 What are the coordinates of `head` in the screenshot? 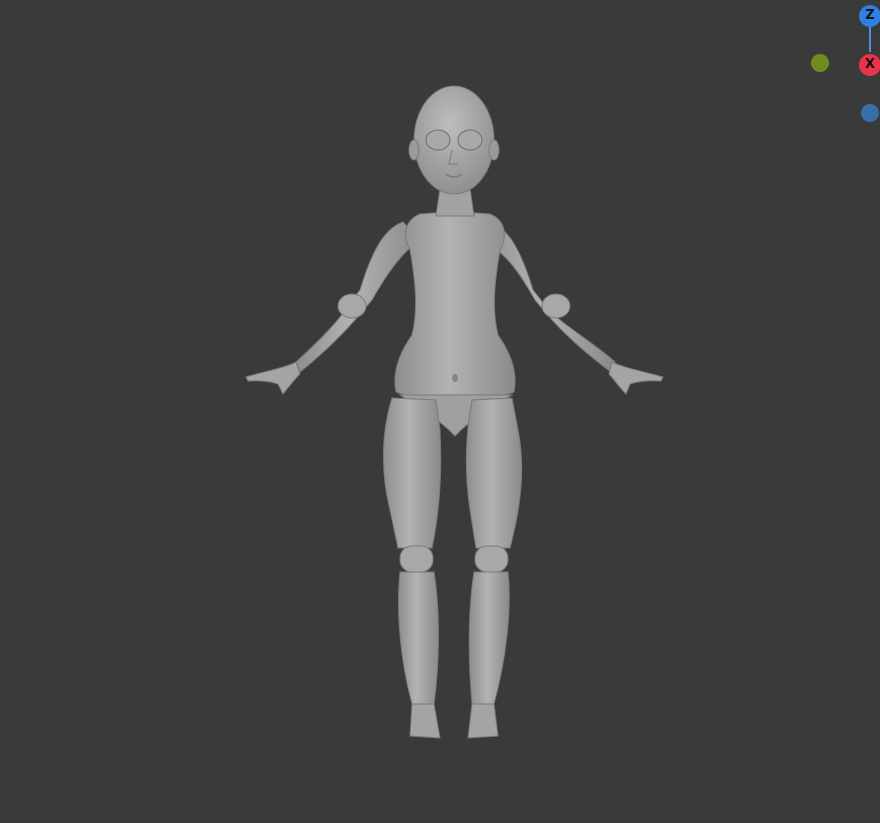 It's located at (454, 140).